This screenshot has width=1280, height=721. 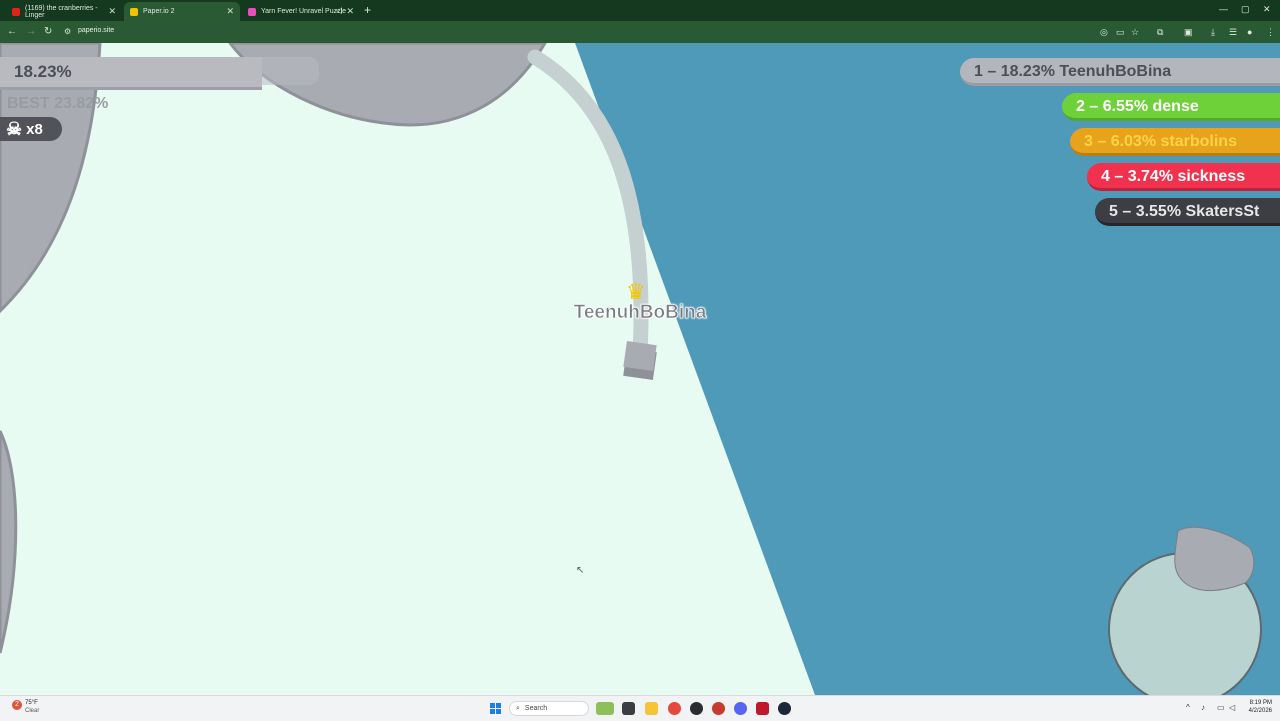 I want to click on microphone-icon: ♪, so click(x=1203, y=707).